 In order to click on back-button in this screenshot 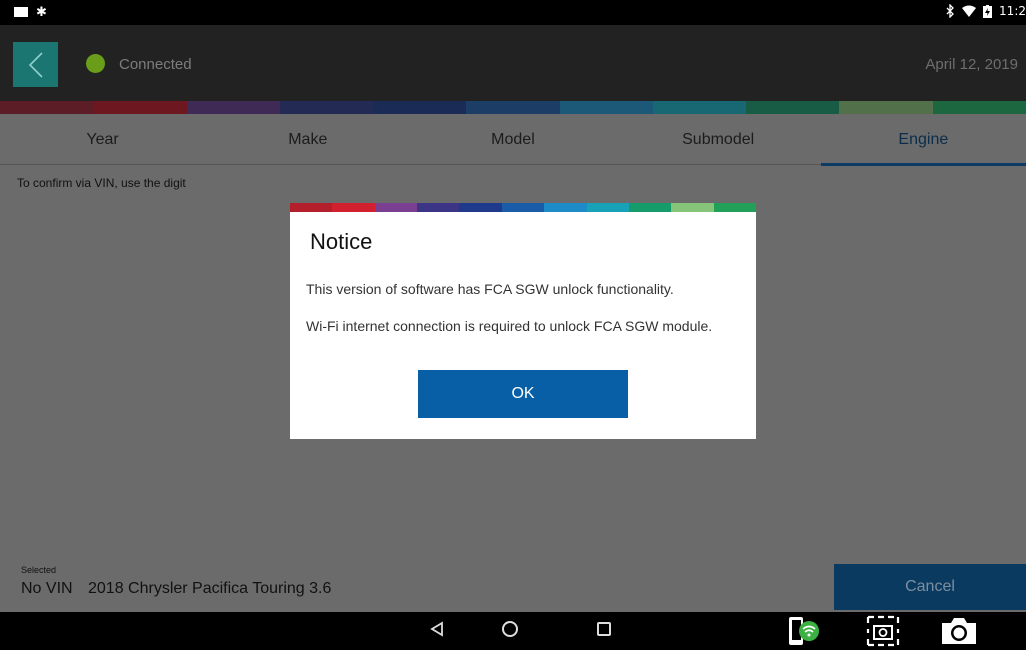, I will do `click(35, 64)`.